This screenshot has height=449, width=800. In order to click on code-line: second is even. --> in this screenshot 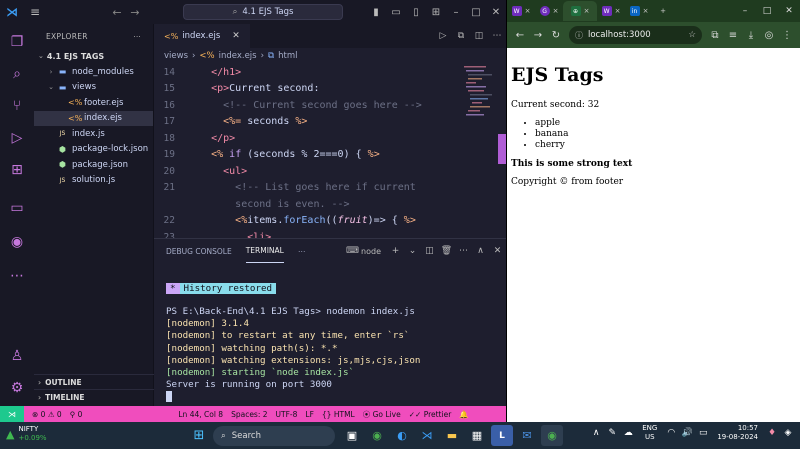, I will do `click(330, 204)`.